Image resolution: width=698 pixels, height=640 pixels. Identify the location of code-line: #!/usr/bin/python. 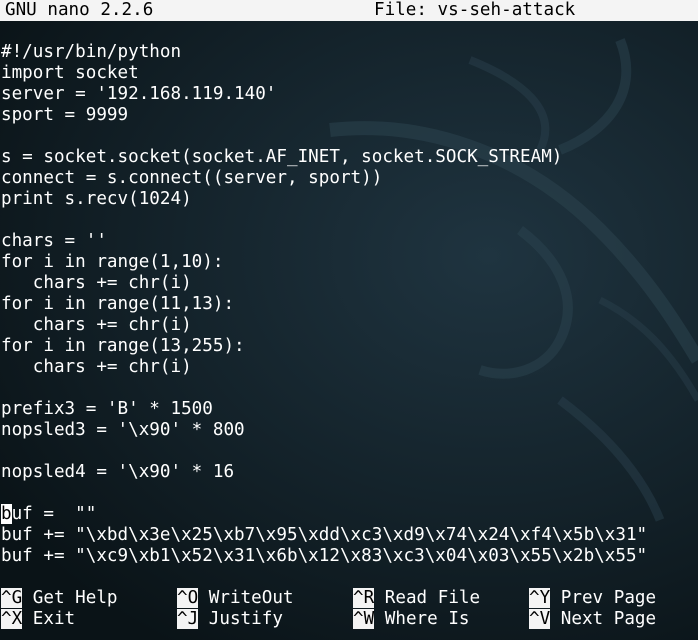
(324, 52).